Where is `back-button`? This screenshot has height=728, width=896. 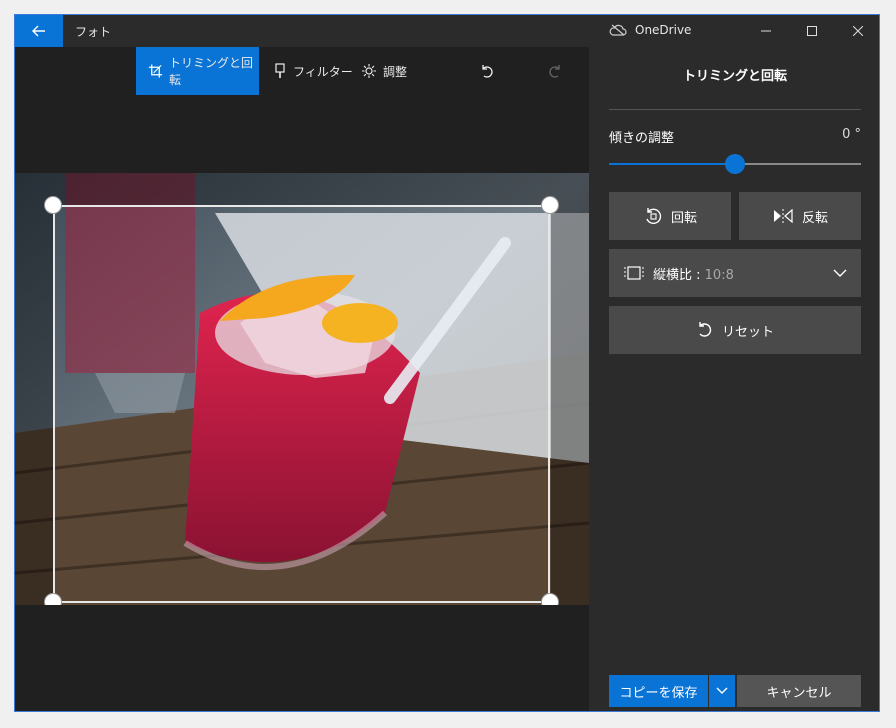 back-button is located at coordinates (39, 31).